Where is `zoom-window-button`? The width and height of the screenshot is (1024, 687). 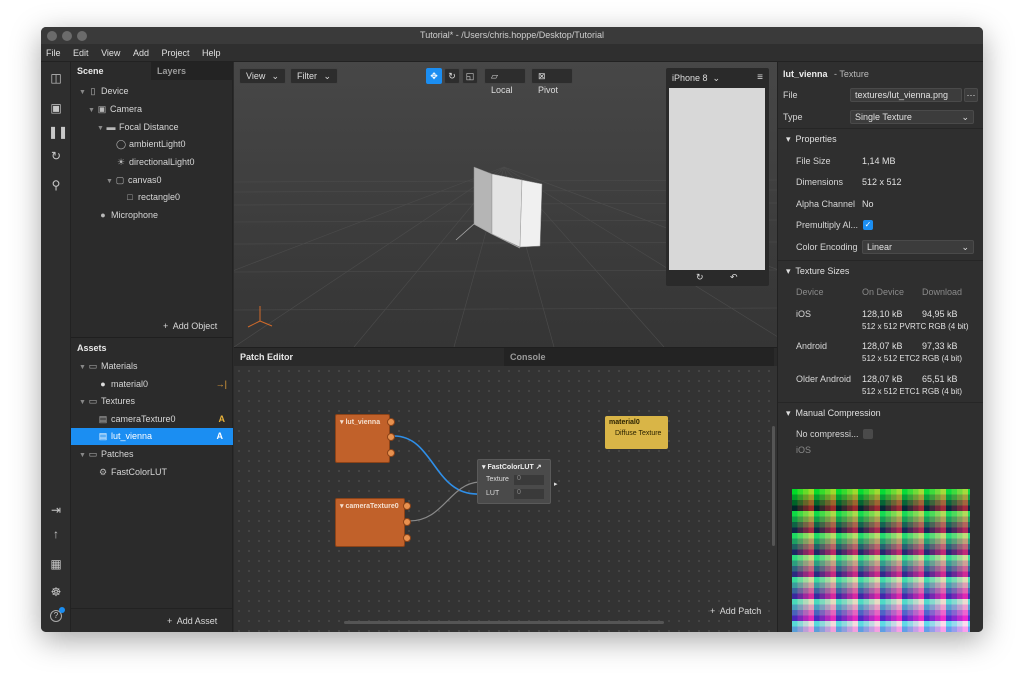 zoom-window-button is located at coordinates (82, 36).